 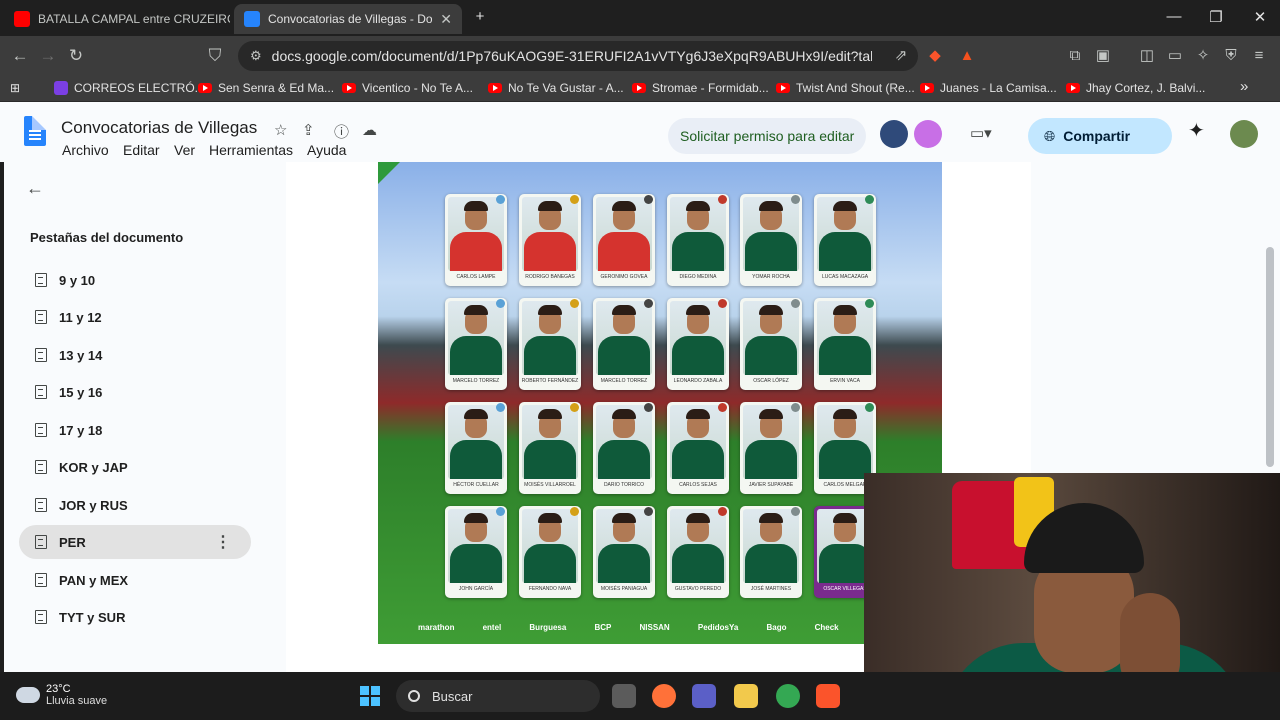 What do you see at coordinates (48, 56) in the screenshot?
I see `forward-icon: →` at bounding box center [48, 56].